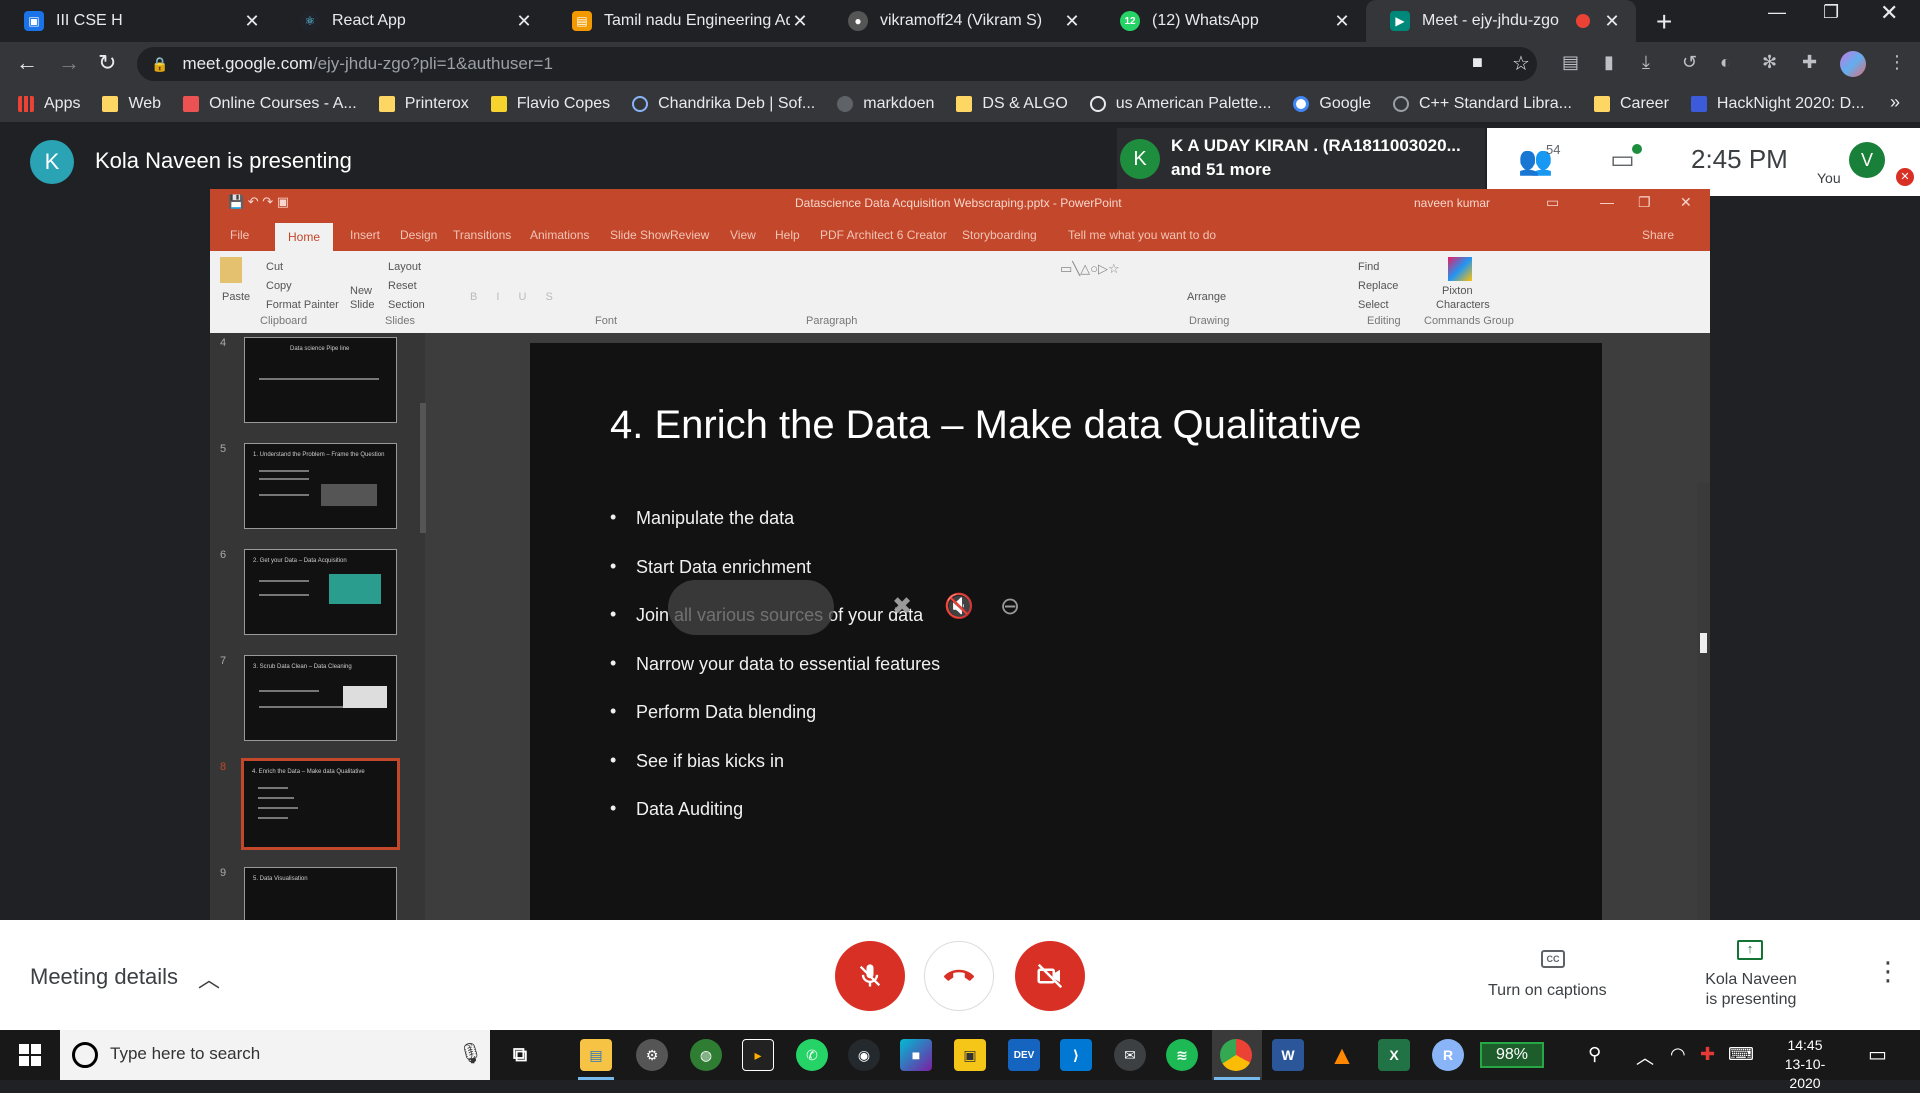 The height and width of the screenshot is (1093, 1920). I want to click on tab-react-app: ⚛ React App ✕, so click(412, 21).